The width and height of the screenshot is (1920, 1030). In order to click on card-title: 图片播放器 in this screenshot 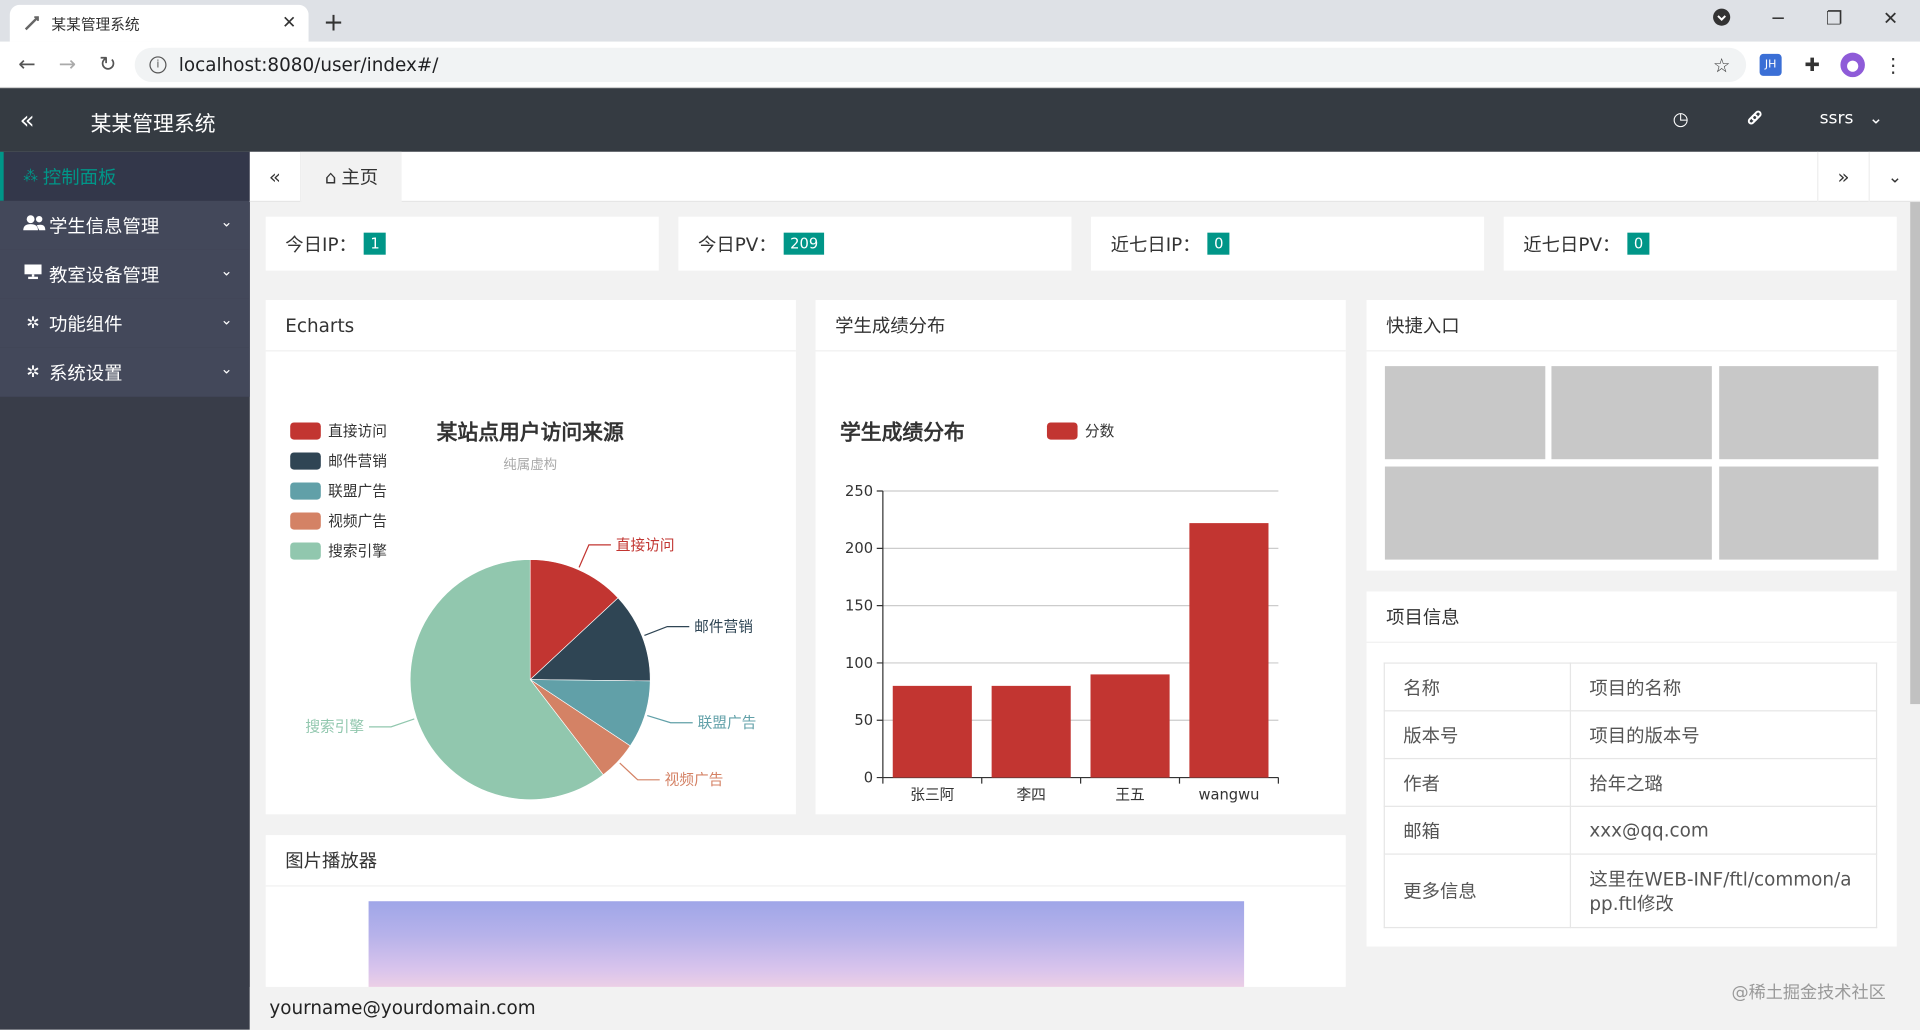, I will do `click(805, 861)`.